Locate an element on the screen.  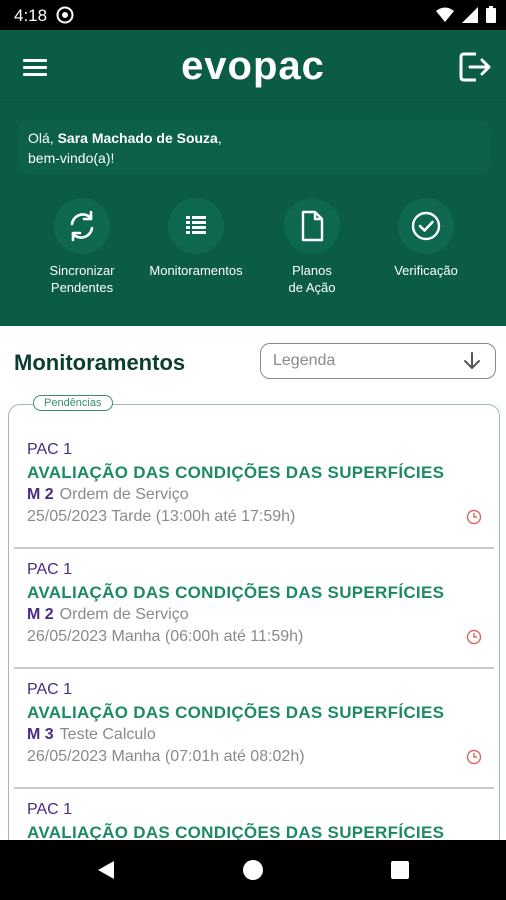
monitoring-button: Monitoramentos is located at coordinates (196, 238).